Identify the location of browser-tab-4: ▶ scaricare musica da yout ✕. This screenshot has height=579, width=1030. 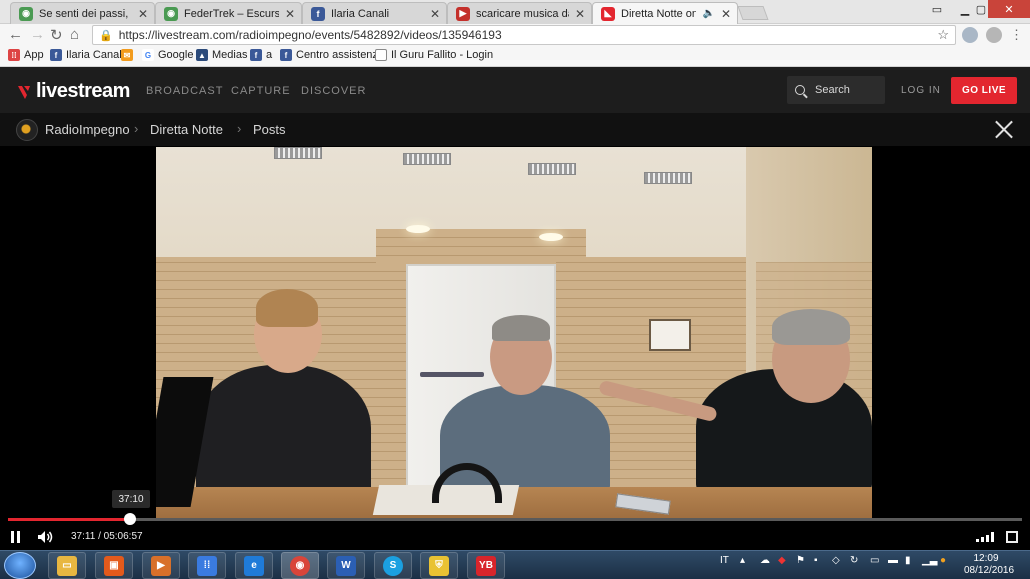
(519, 13).